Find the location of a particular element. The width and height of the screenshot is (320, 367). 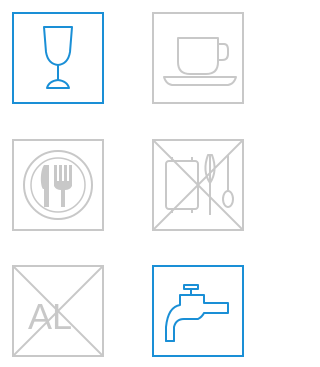

tile-plate is located at coordinates (58, 185).